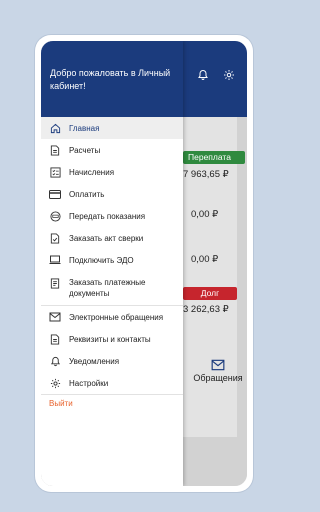  Describe the element at coordinates (210, 293) in the screenshot. I see `debt-badge: Долг` at that location.